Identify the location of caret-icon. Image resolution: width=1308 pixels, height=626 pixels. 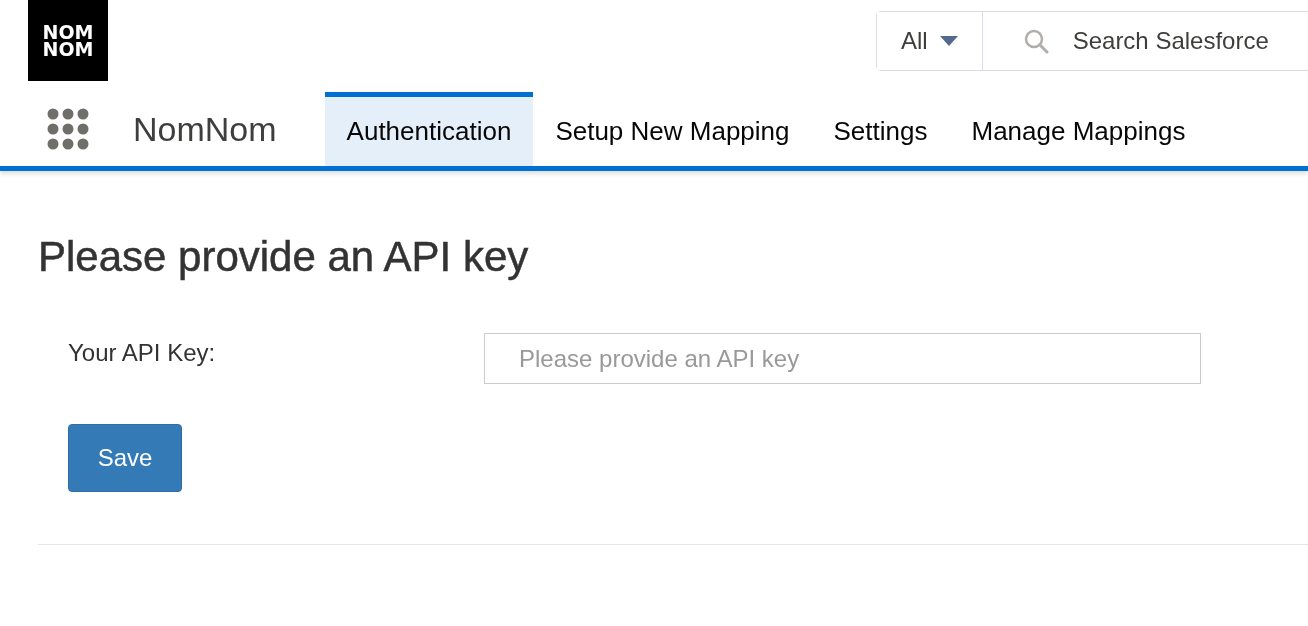
(948, 41).